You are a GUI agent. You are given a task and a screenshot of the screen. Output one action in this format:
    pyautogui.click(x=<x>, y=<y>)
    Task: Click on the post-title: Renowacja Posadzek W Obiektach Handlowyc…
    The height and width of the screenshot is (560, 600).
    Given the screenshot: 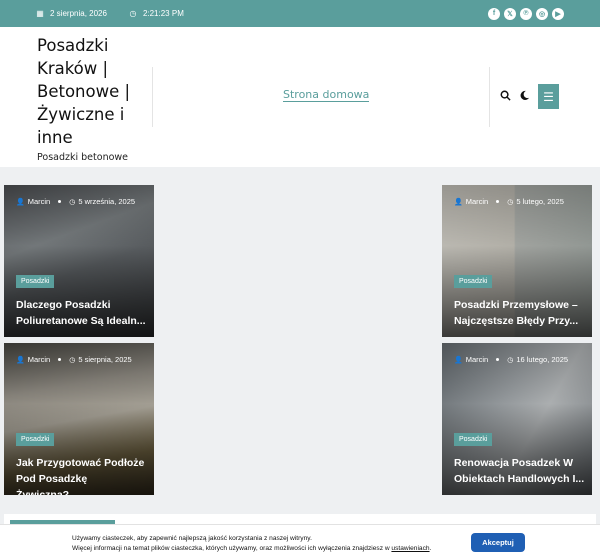 What is the action you would take?
    pyautogui.click(x=520, y=471)
    